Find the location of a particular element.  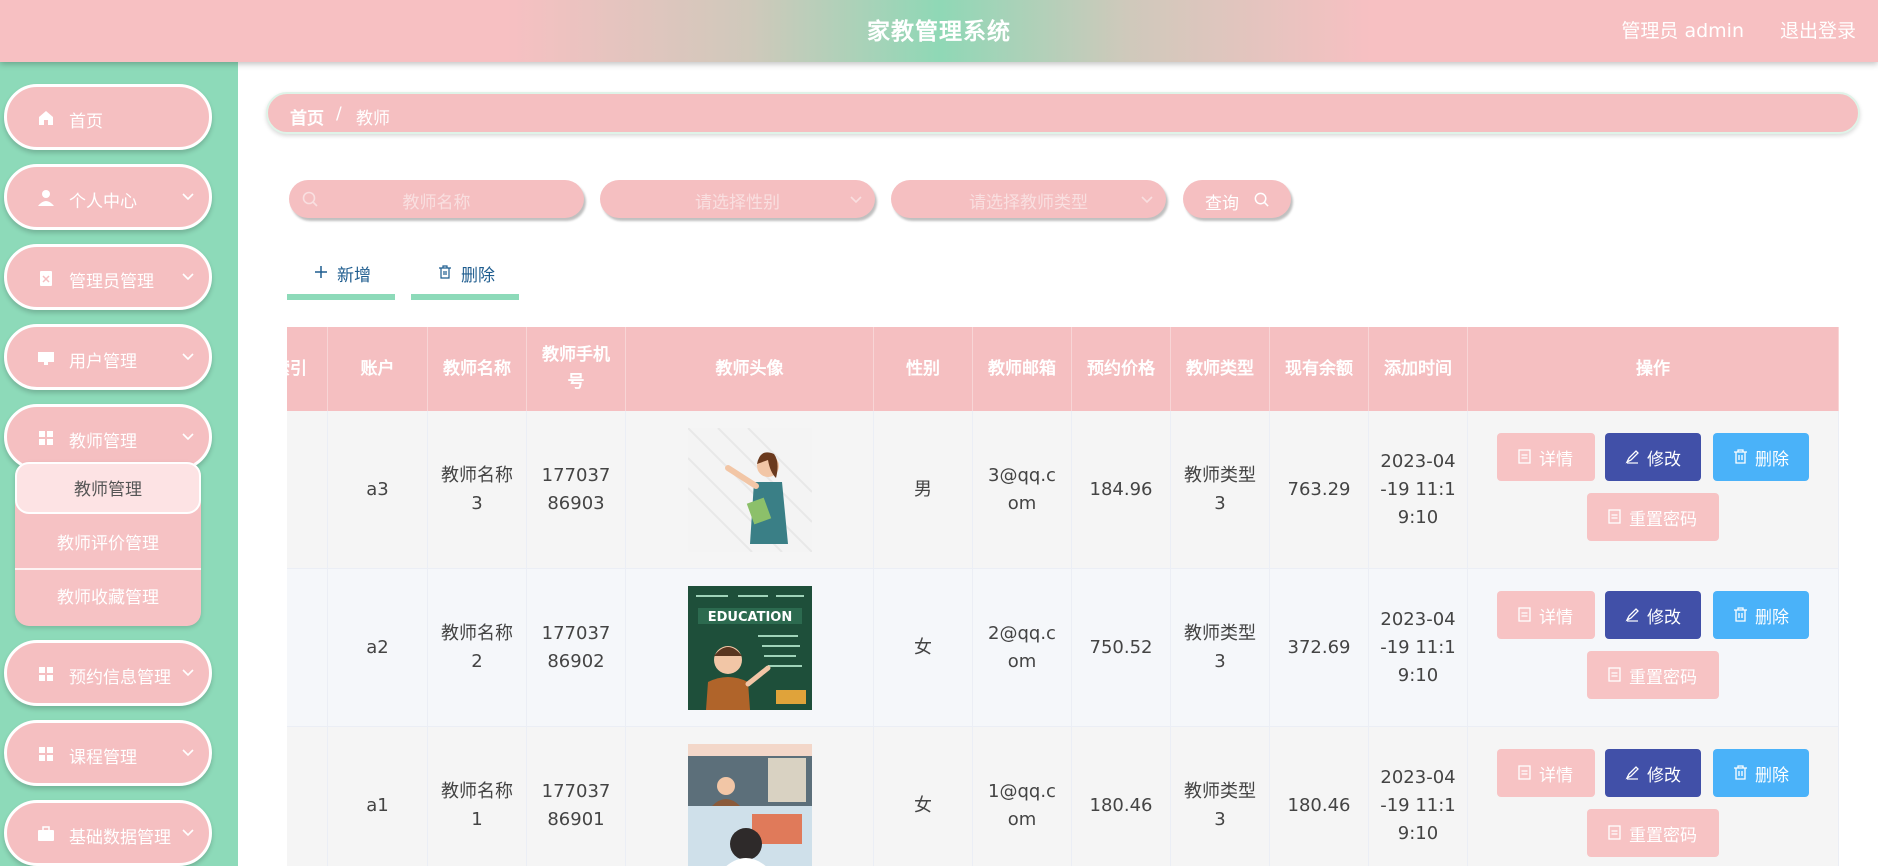

cell-gender: 男 is located at coordinates (923, 490).